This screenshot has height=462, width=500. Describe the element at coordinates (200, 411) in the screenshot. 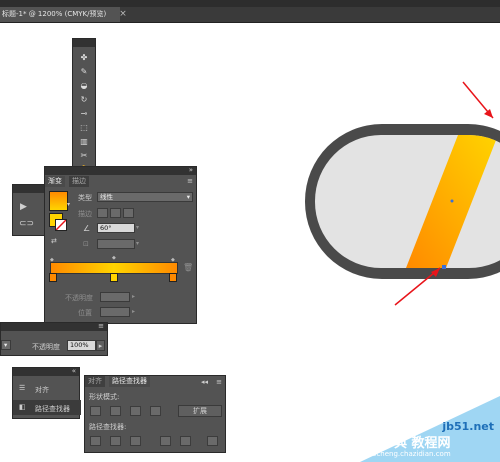

I see `expand-button: 扩展` at that location.